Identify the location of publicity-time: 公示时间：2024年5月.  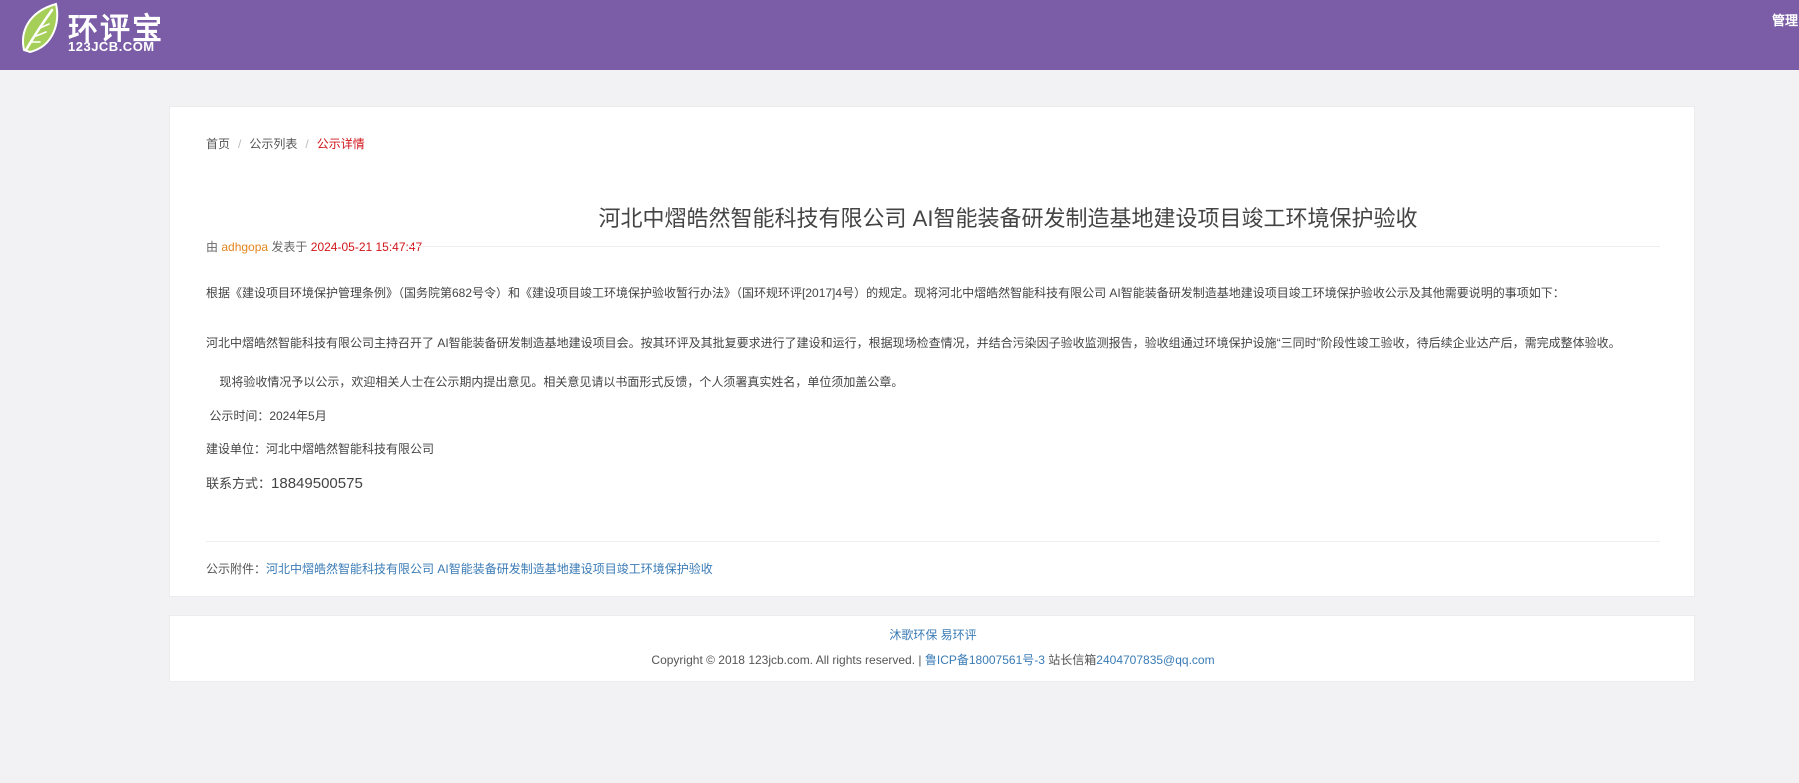
(266, 416).